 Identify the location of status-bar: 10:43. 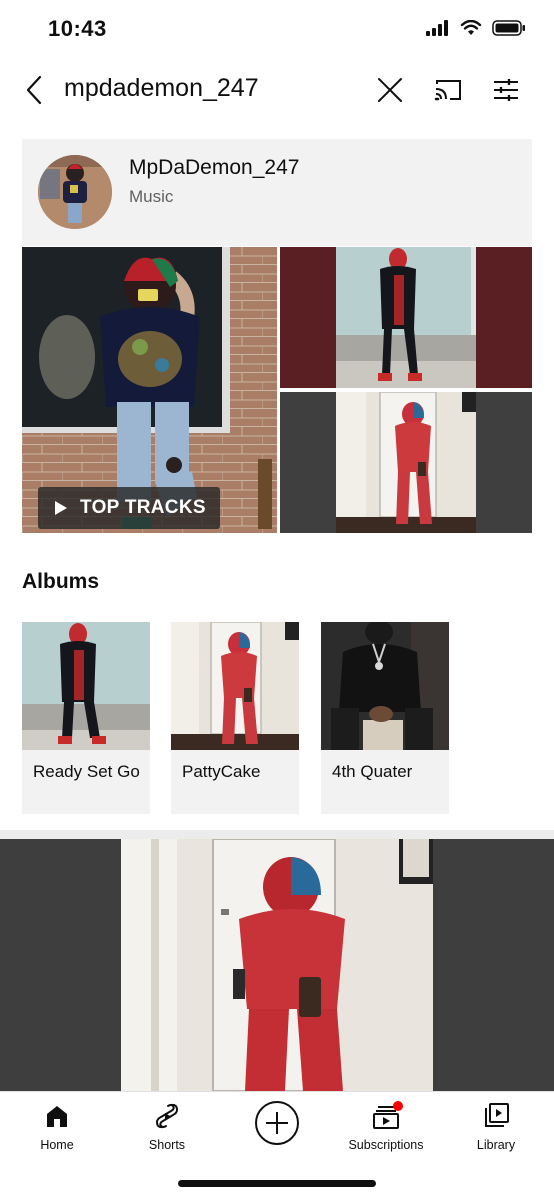
(277, 30).